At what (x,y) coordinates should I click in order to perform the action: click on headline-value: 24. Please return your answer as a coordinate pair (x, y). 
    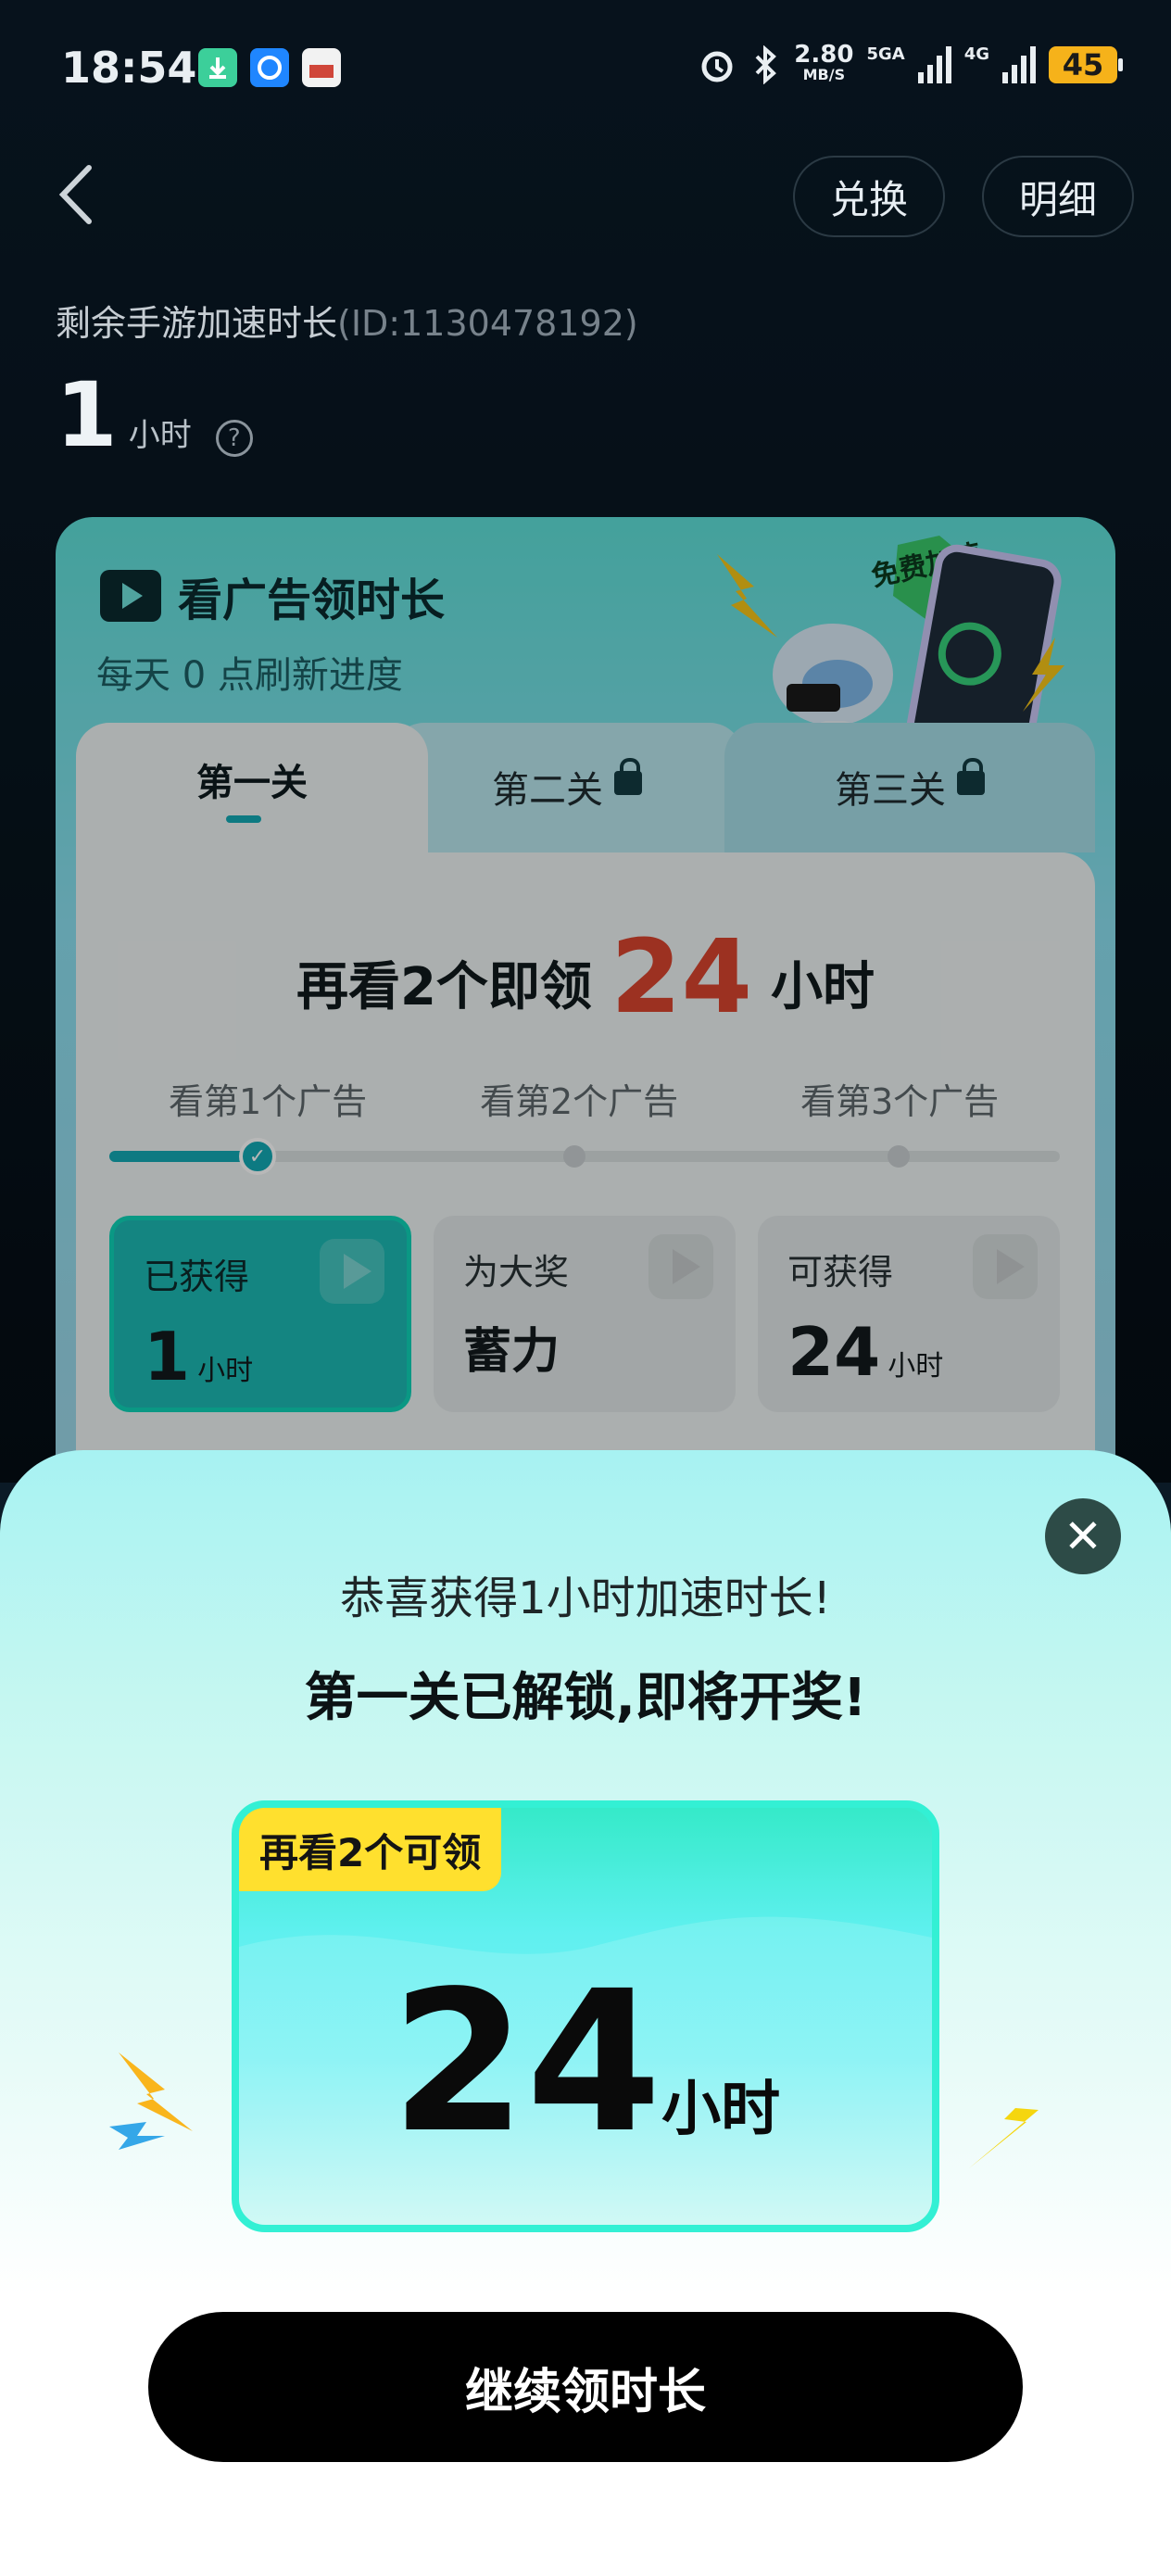
    Looking at the image, I should click on (682, 976).